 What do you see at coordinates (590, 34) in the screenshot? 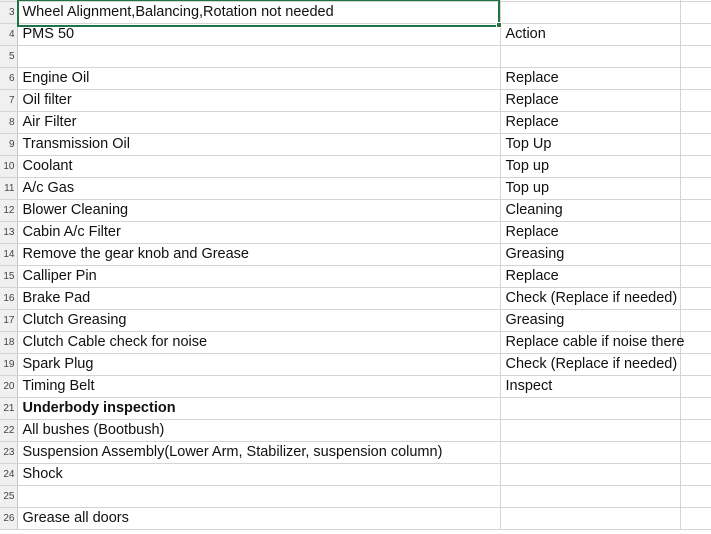
I see `cell-B4: Action` at bounding box center [590, 34].